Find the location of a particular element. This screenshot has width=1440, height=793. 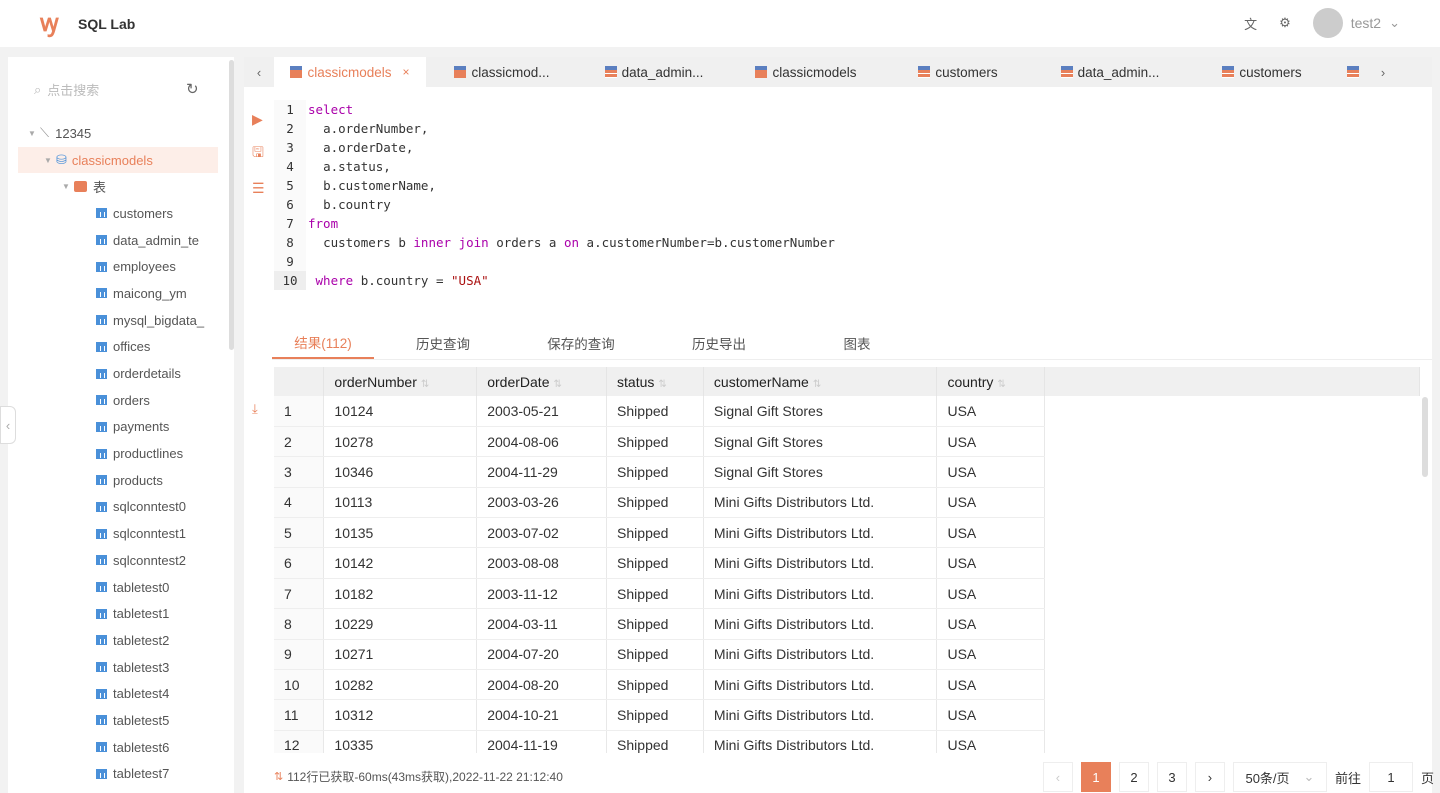

tree-table-item: productlines is located at coordinates (118, 453).